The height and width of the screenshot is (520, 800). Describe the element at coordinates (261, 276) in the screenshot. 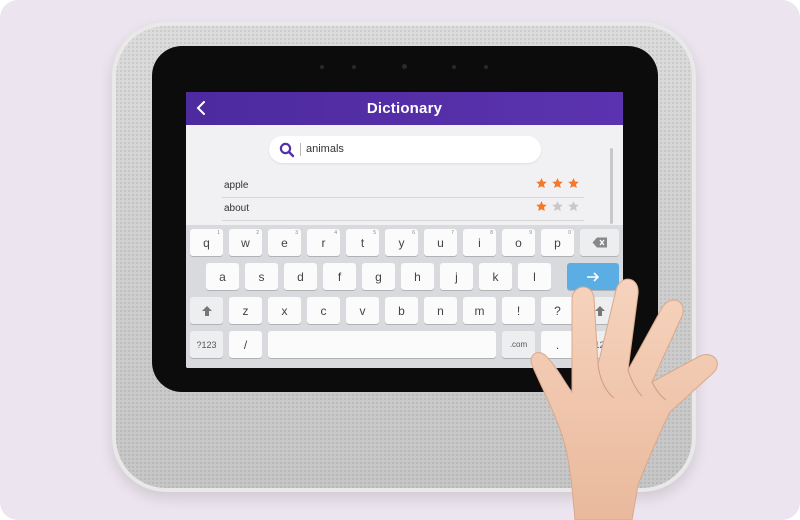

I see `key-s: s` at that location.